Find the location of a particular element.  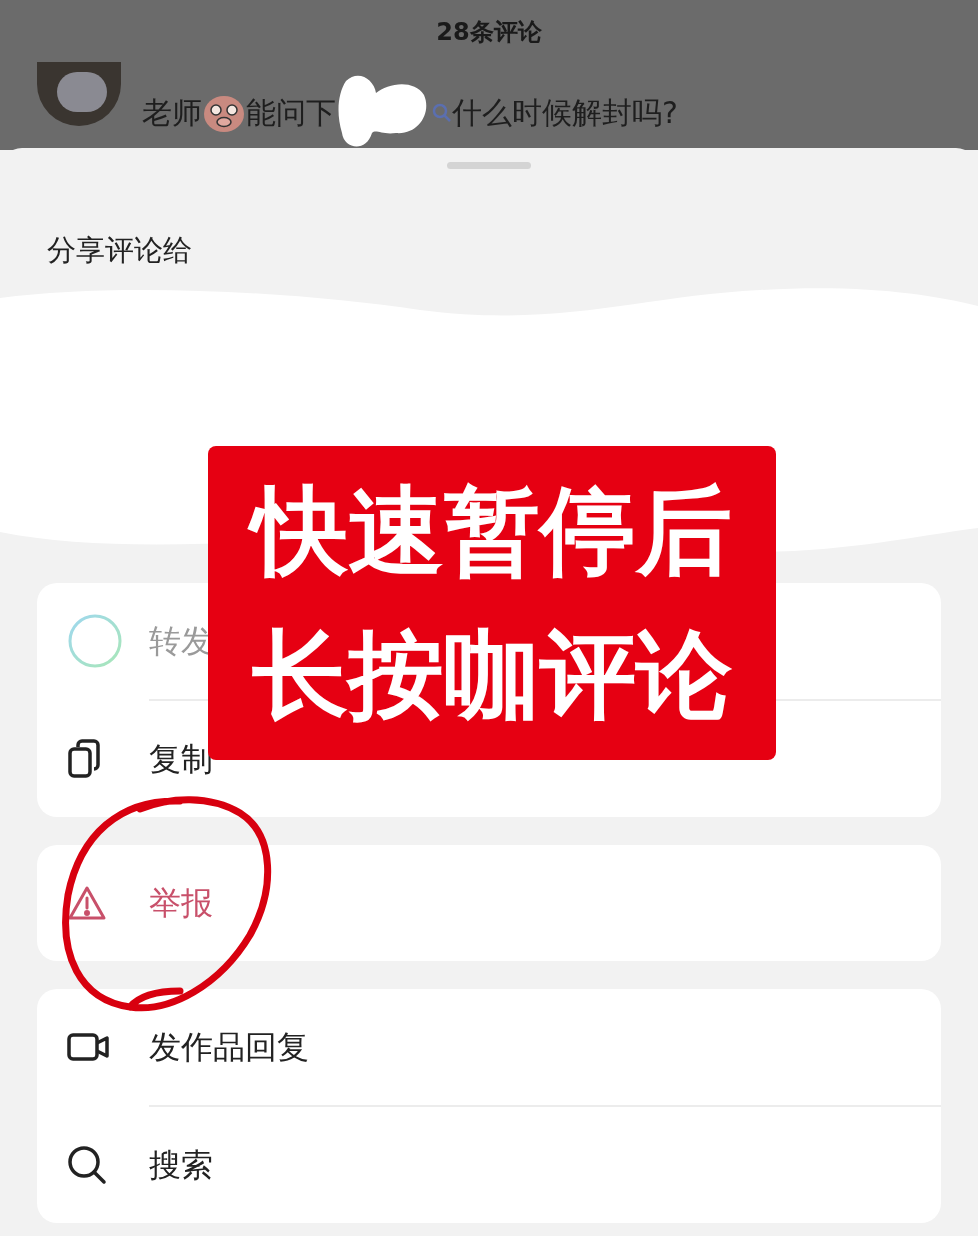

comment-text: 能问下 is located at coordinates (291, 113).